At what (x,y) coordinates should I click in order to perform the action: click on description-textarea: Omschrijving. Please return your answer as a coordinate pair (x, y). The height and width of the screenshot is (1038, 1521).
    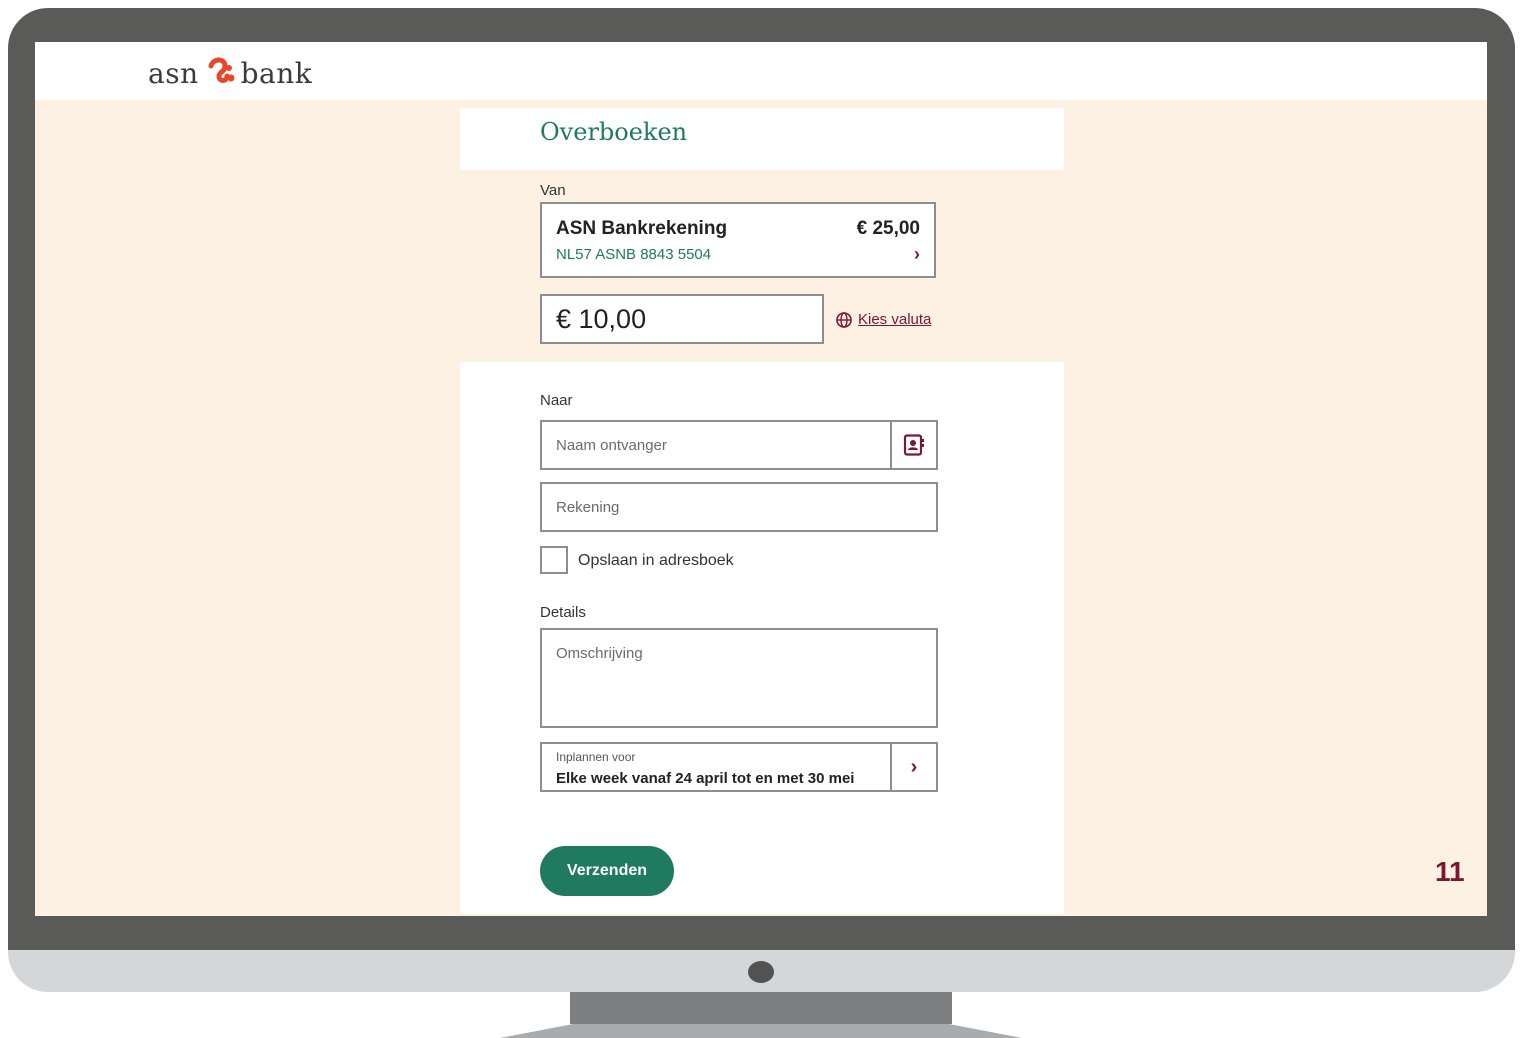
    Looking at the image, I should click on (739, 678).